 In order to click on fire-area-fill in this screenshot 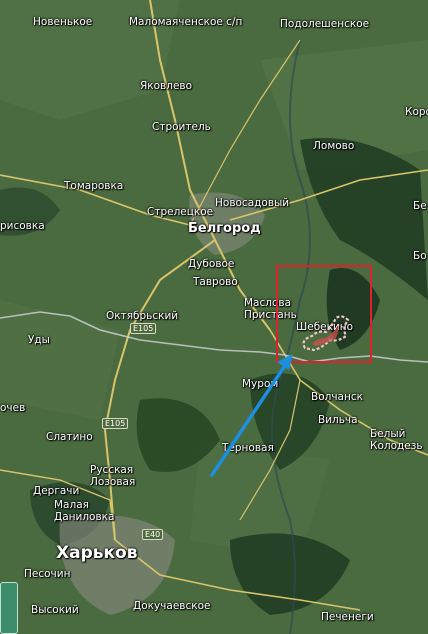, I will do `click(326, 335)`.